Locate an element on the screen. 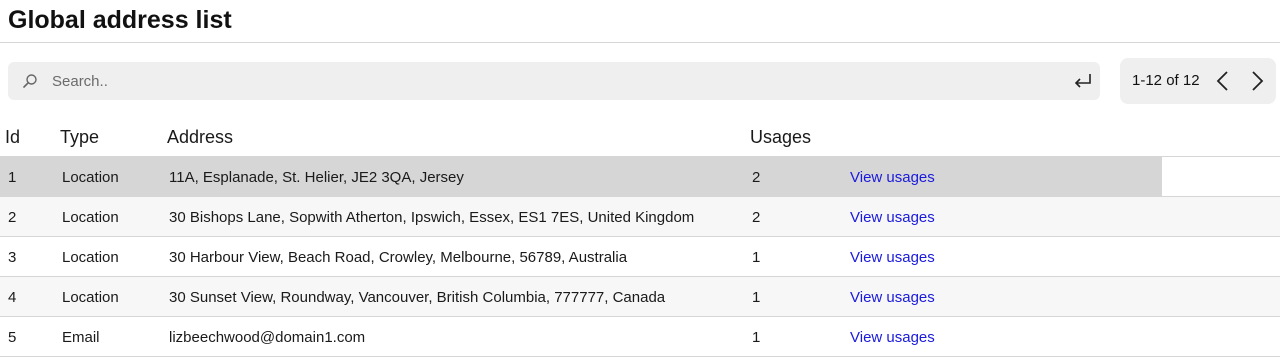  search-row: 1-12 of 12 is located at coordinates (642, 81).